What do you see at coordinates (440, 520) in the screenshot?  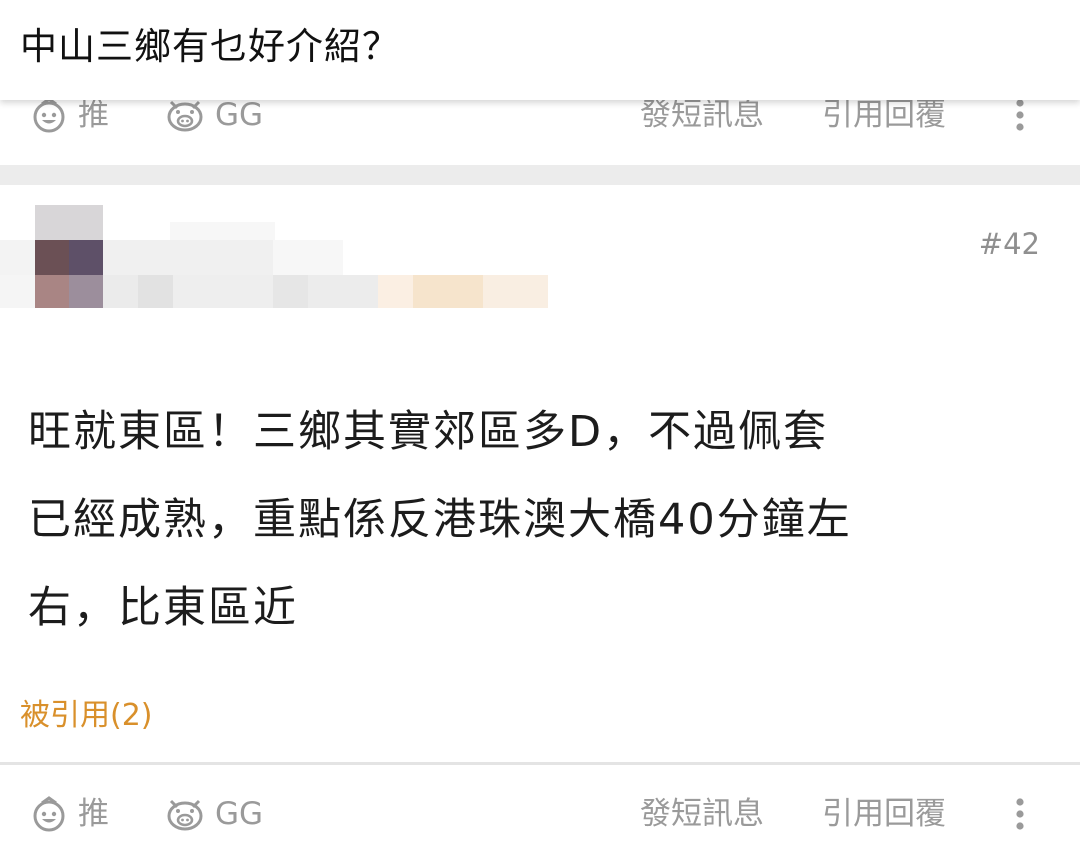 I see `post-content-line: 已經成熟，重點係反港珠澳大橋40分鐘左` at bounding box center [440, 520].